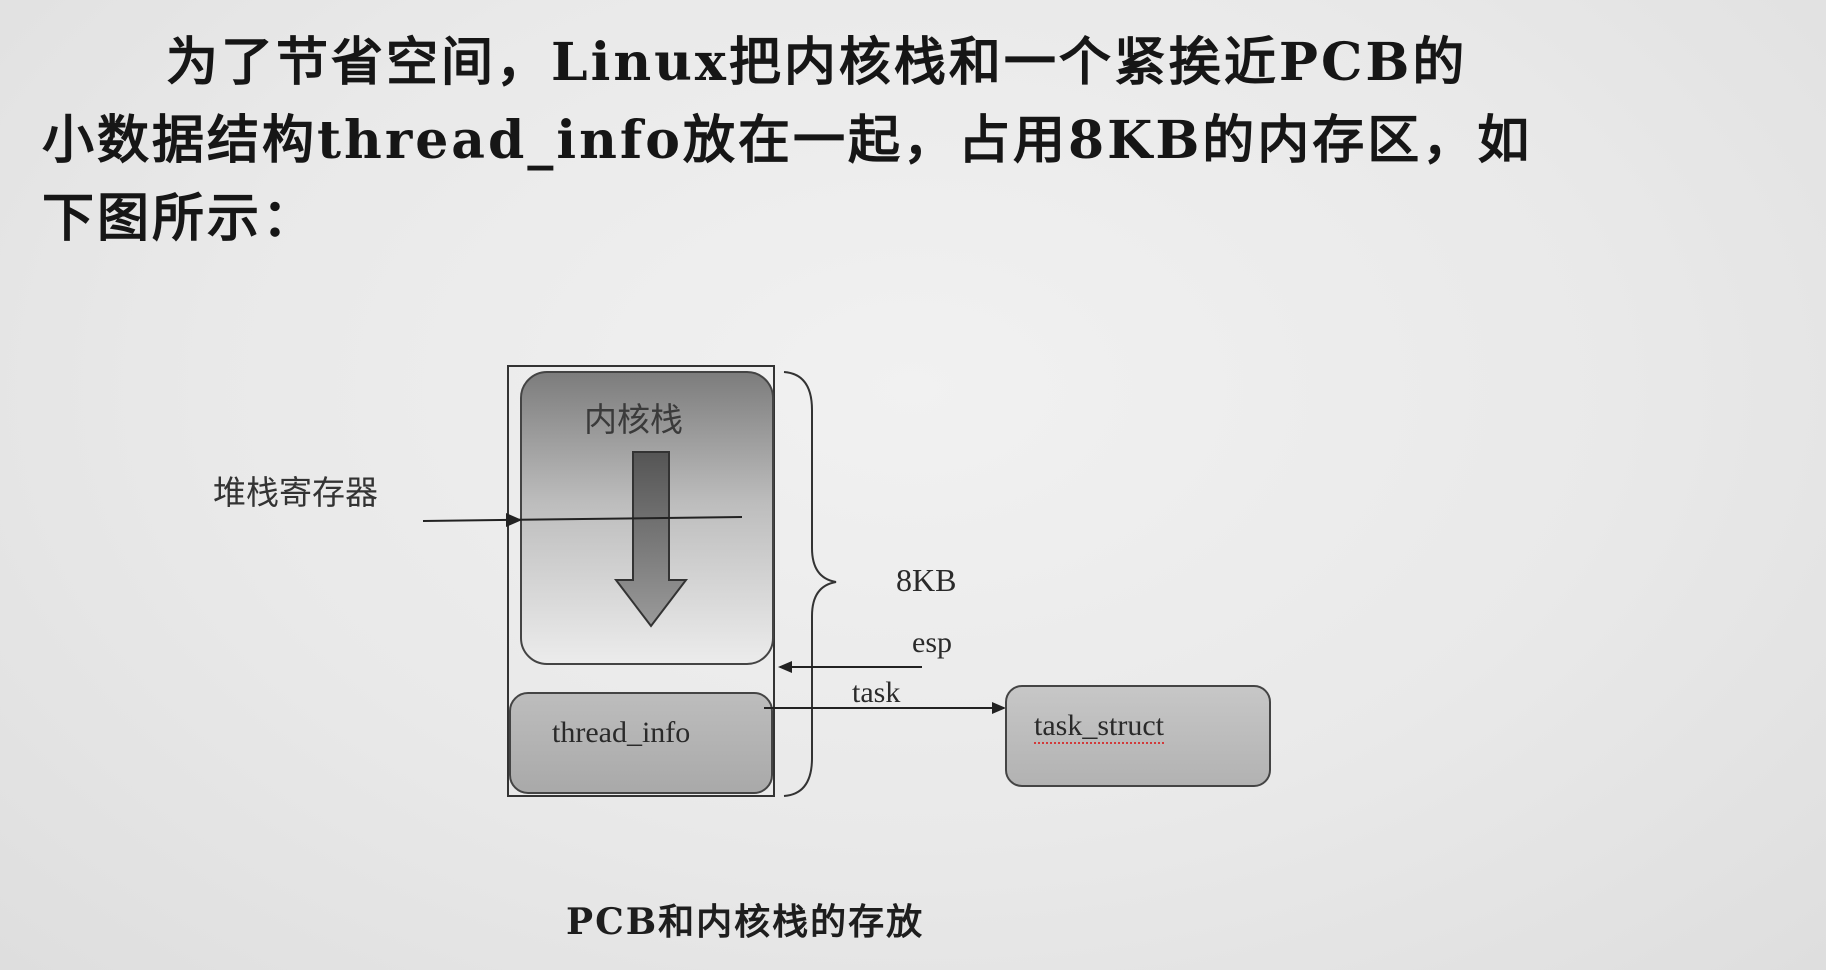 The height and width of the screenshot is (970, 1826). Describe the element at coordinates (926, 580) in the screenshot. I see `size-label: 8KB` at that location.